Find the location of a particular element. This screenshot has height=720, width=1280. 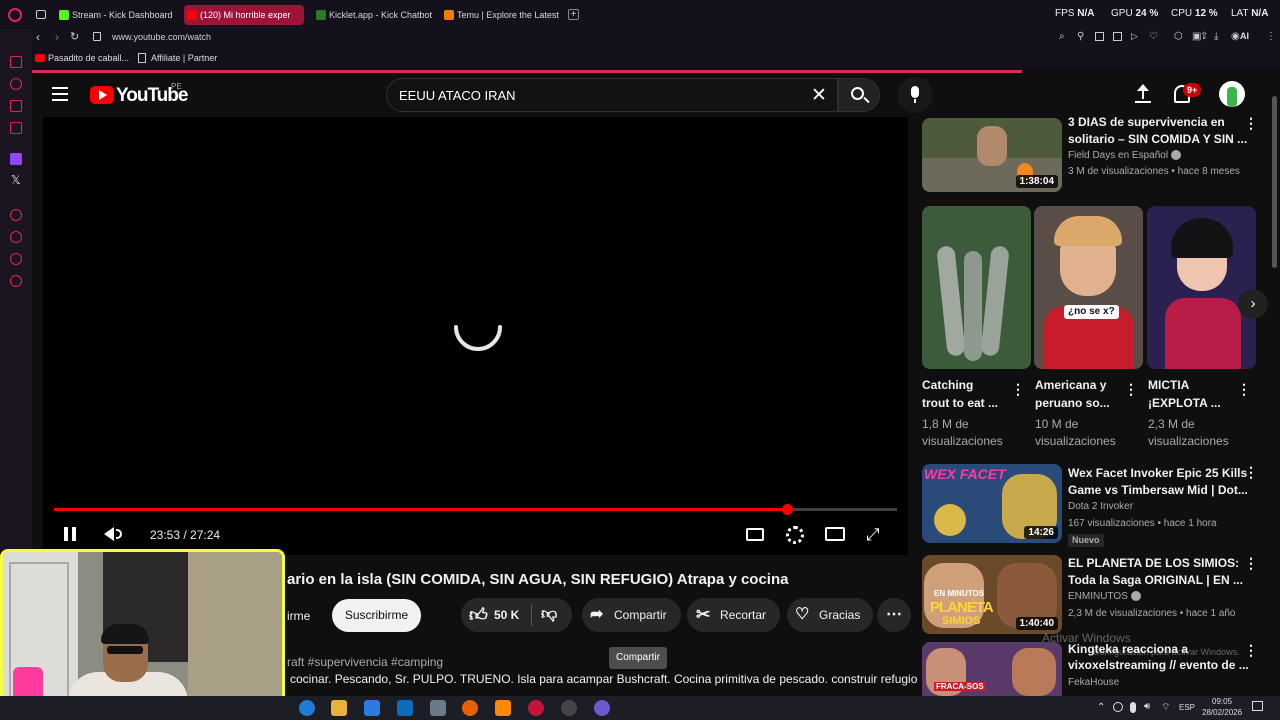

clip-button: ✂ Recortar is located at coordinates (733, 615).